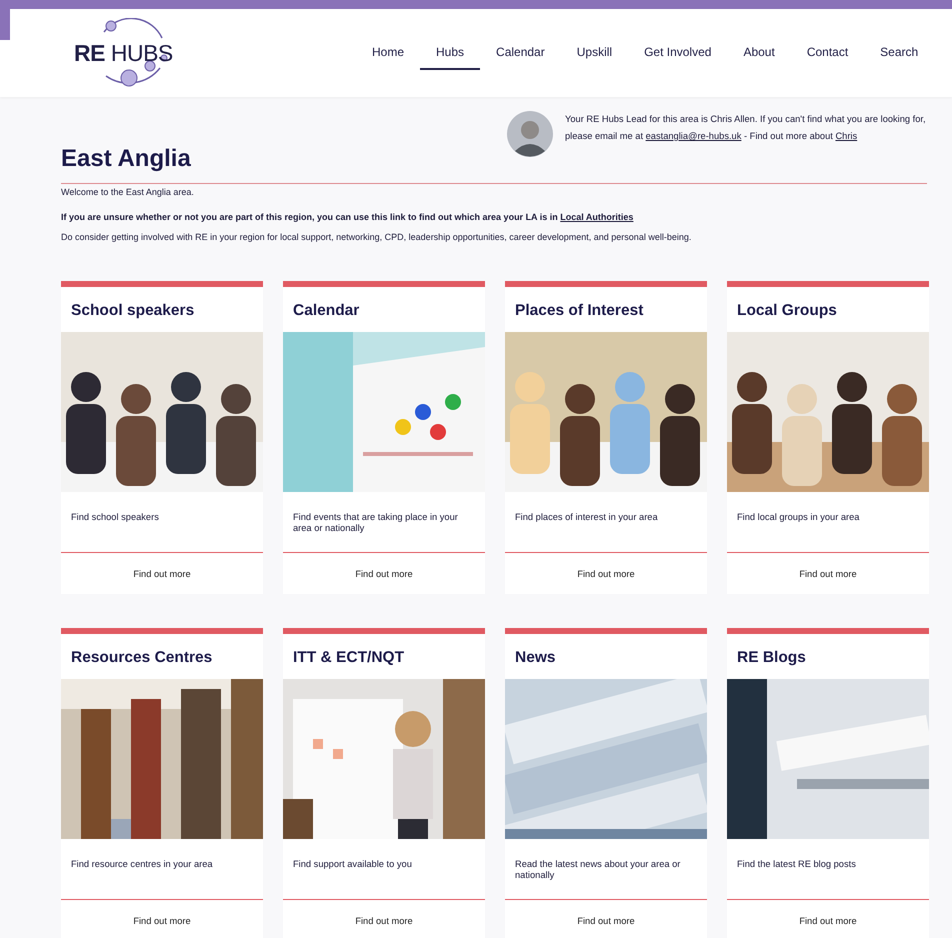  Describe the element at coordinates (787, 311) in the screenshot. I see `card-title: Local Groups` at that location.